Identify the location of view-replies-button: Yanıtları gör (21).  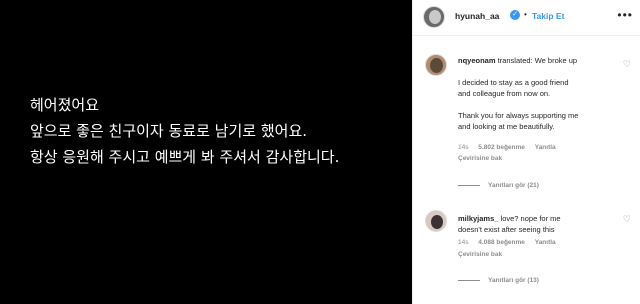
(498, 185).